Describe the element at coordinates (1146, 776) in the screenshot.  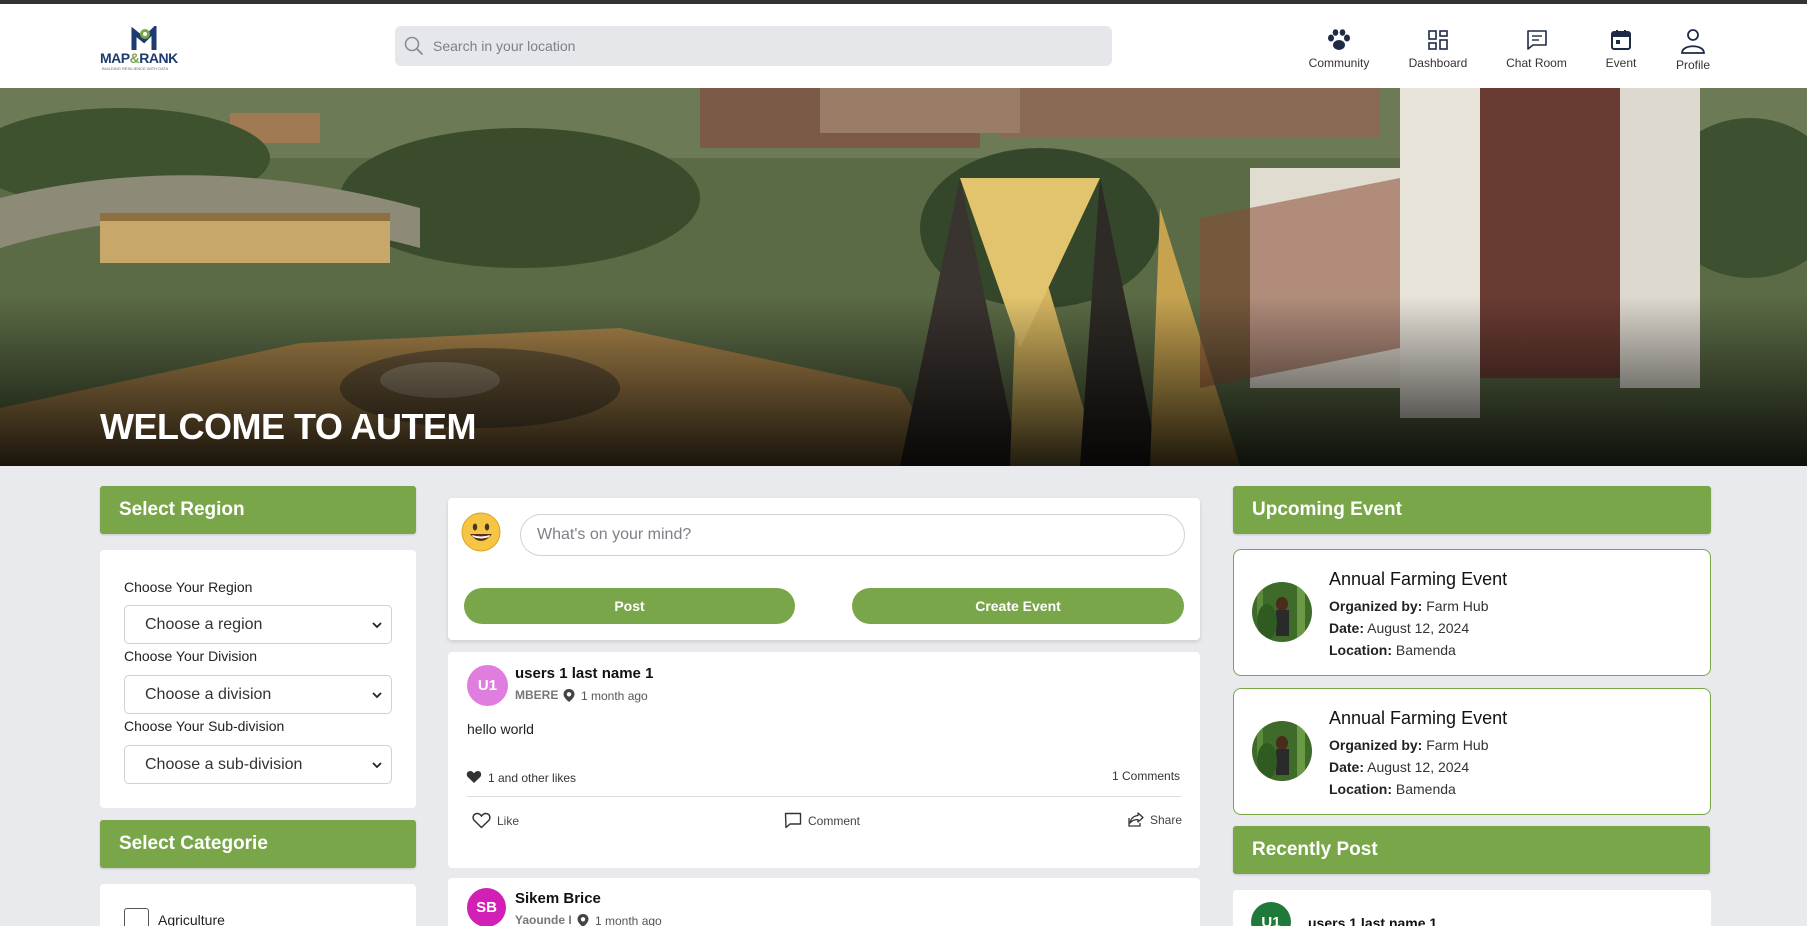
I see `comments-count: 1 Comments` at that location.